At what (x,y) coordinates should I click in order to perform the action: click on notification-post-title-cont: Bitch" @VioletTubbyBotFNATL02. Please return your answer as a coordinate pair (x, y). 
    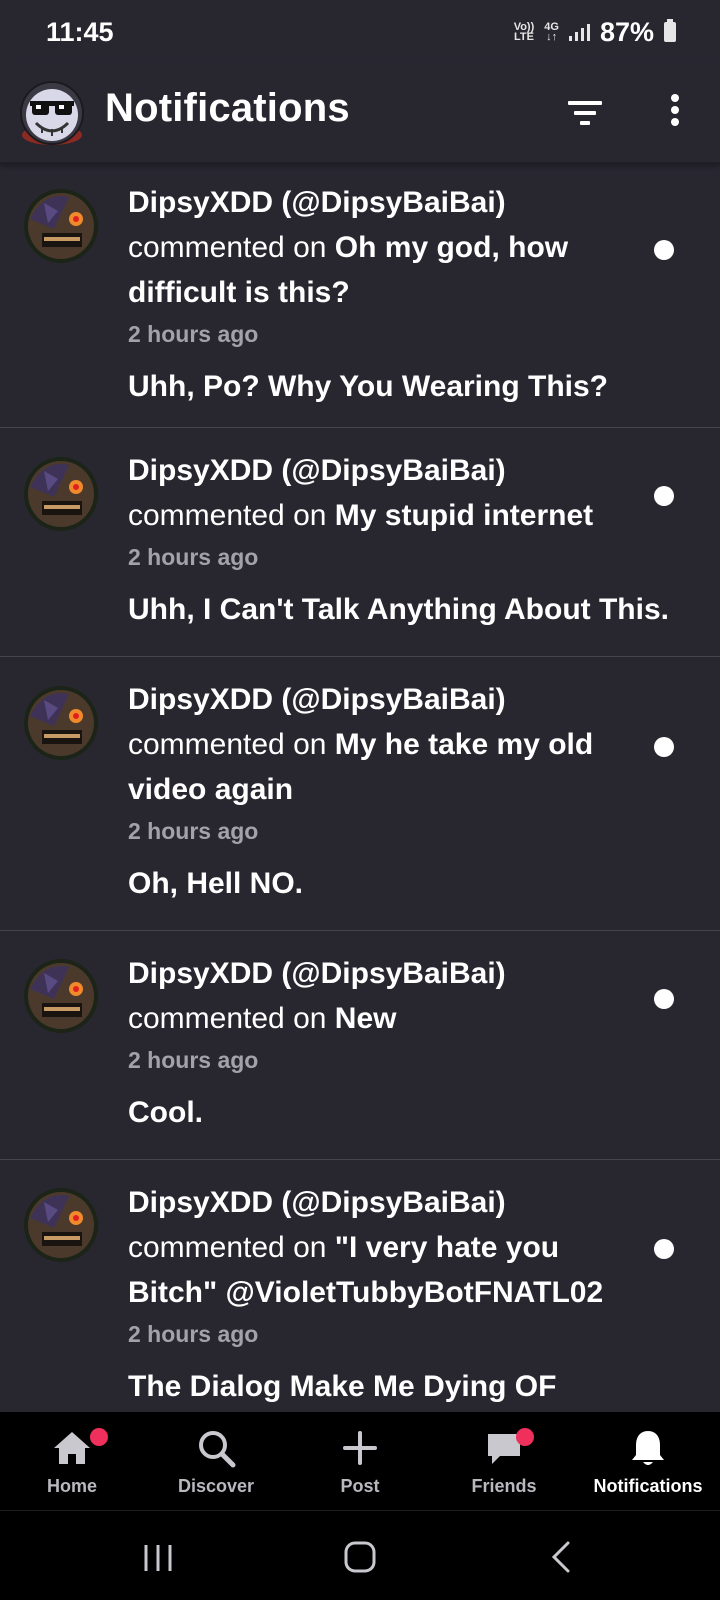
    Looking at the image, I should click on (365, 1292).